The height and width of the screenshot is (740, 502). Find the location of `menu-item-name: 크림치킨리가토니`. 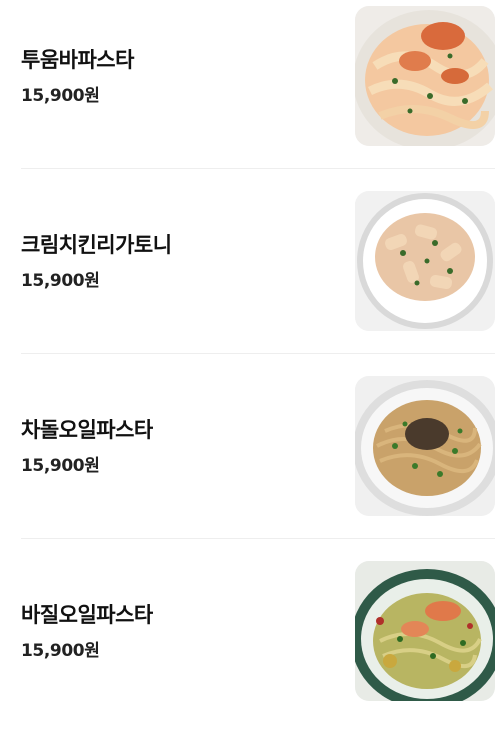

menu-item-name: 크림치킨리가토니 is located at coordinates (96, 245).